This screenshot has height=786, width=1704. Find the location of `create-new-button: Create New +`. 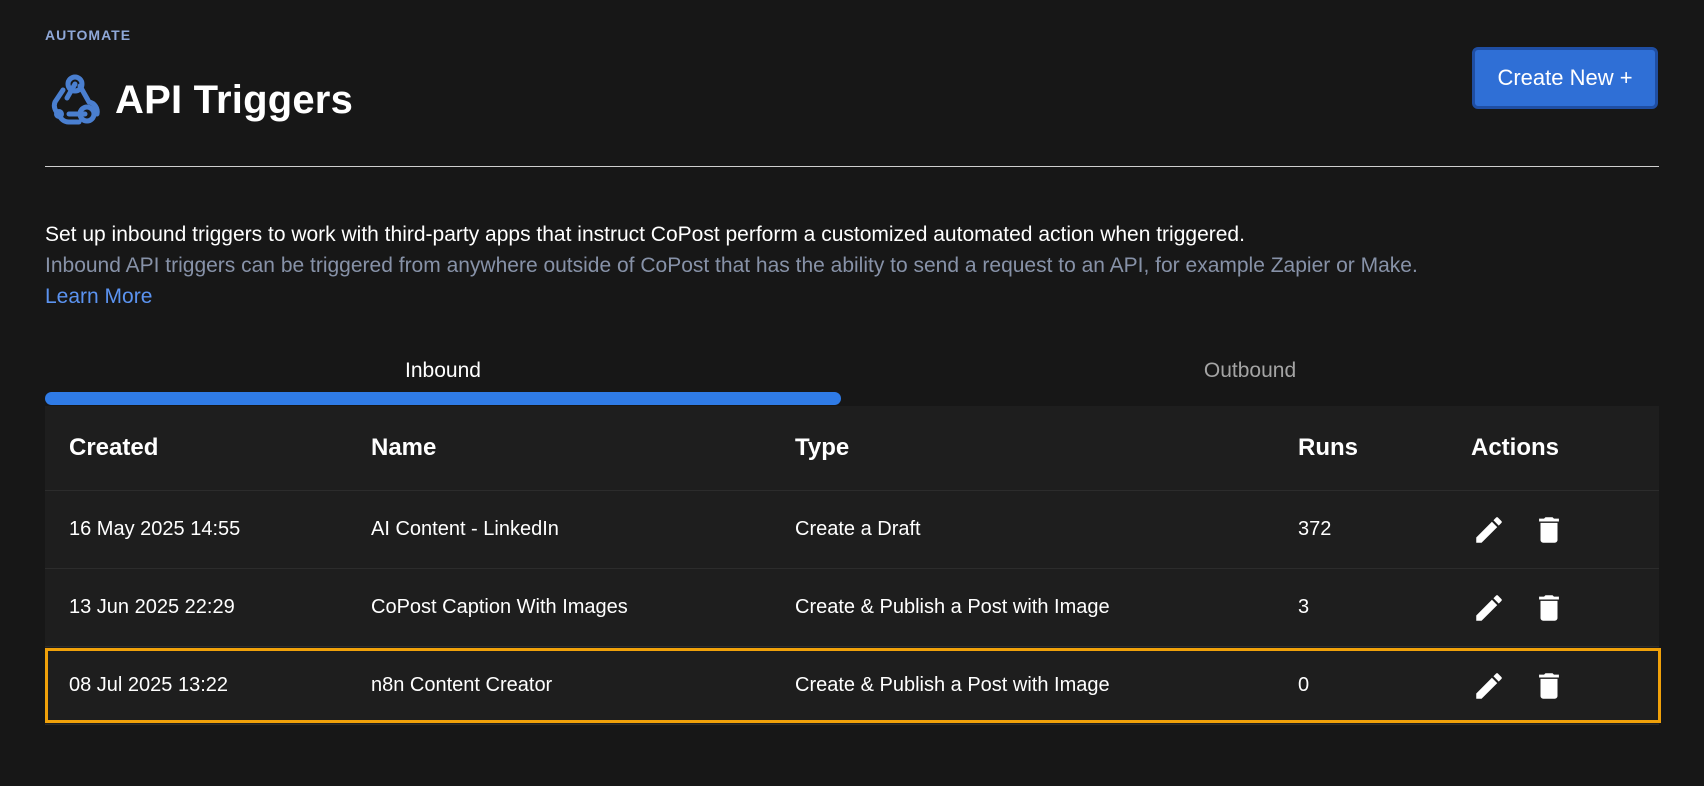

create-new-button: Create New + is located at coordinates (1565, 78).